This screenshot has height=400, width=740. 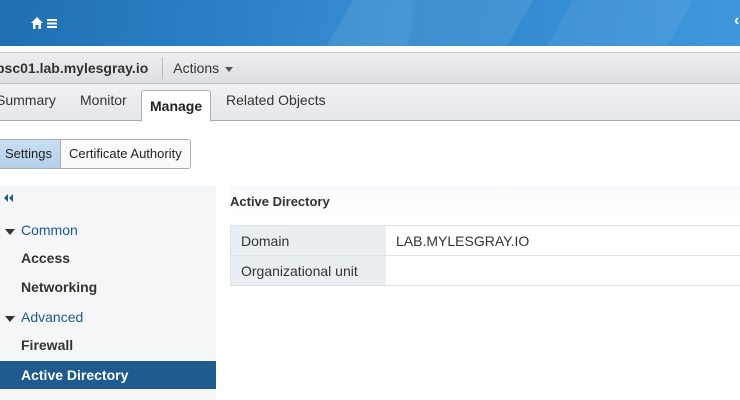 What do you see at coordinates (108, 258) in the screenshot?
I see `nav-item-access: Access` at bounding box center [108, 258].